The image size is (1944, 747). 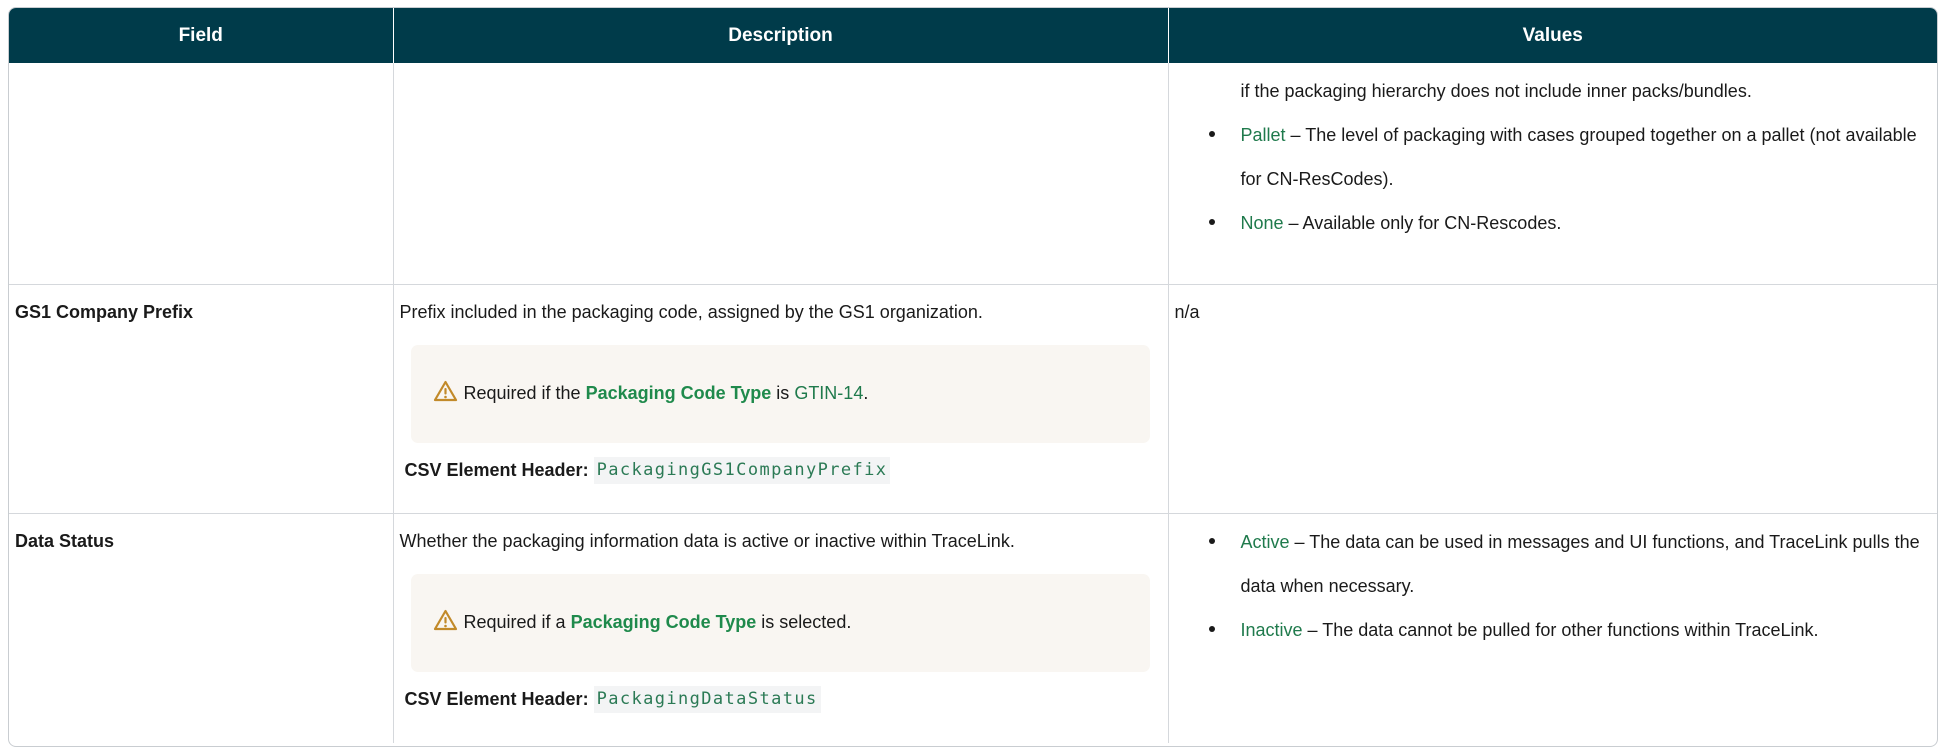 I want to click on field-cell: Data Status, so click(x=201, y=628).